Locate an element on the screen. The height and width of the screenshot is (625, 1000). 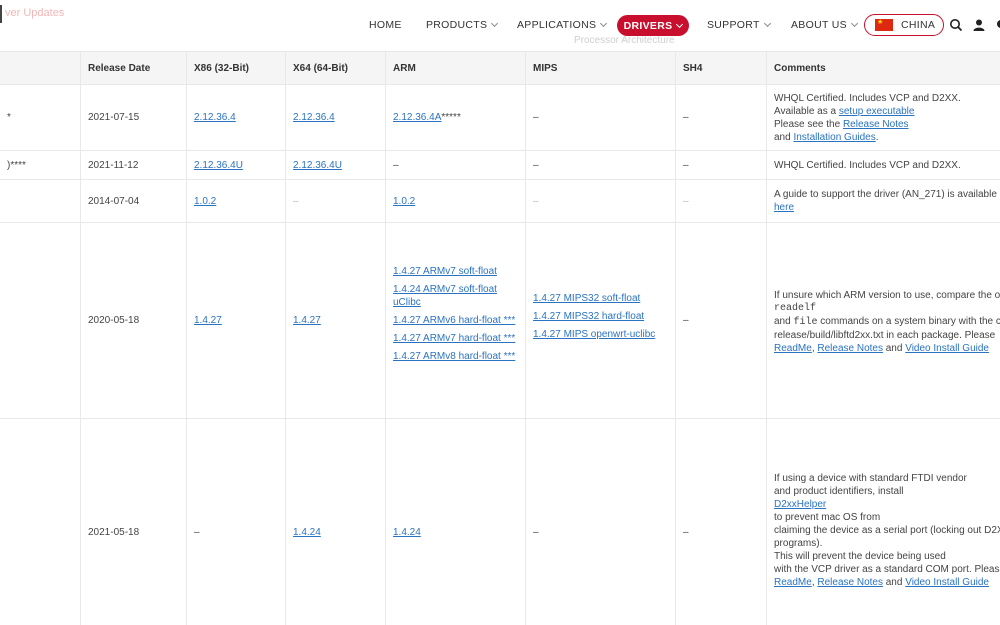
sh4-cell: – is located at coordinates (721, 522).